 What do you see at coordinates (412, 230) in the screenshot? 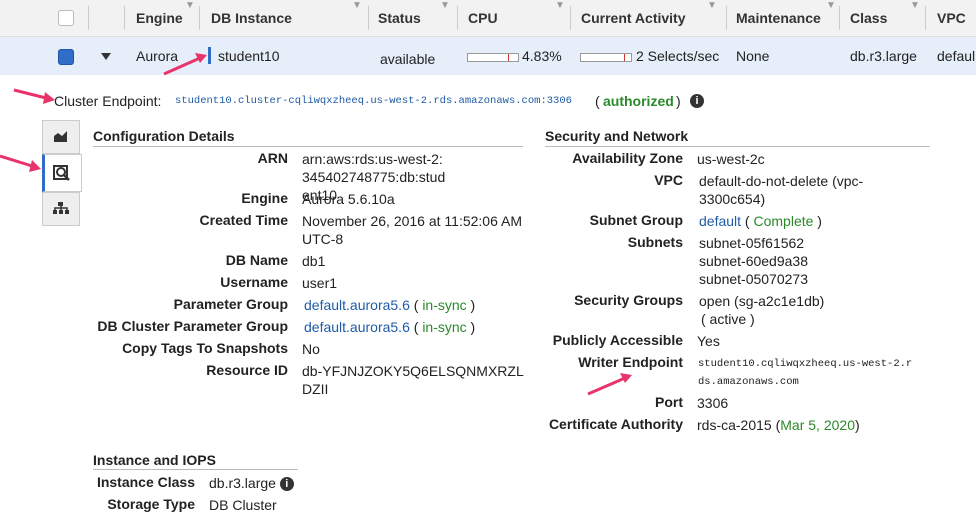
I see `created-time-value: November 26, 2016 at 11:52:06 AM UTC-8` at bounding box center [412, 230].